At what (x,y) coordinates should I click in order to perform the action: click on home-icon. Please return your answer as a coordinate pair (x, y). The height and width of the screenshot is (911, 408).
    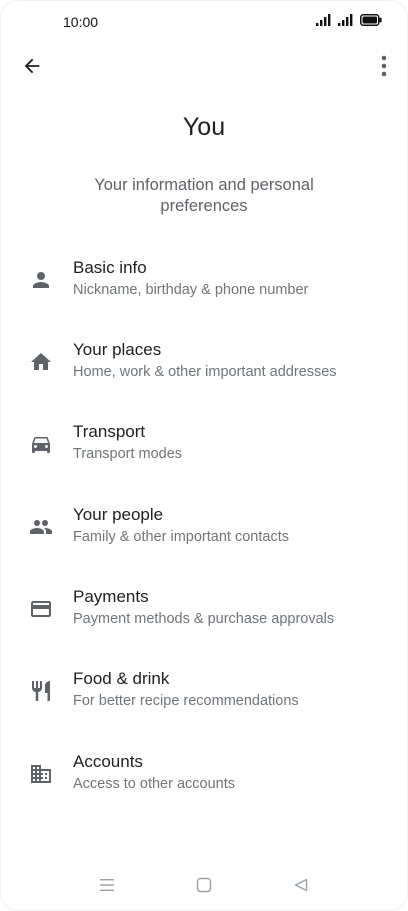
    Looking at the image, I should click on (41, 362).